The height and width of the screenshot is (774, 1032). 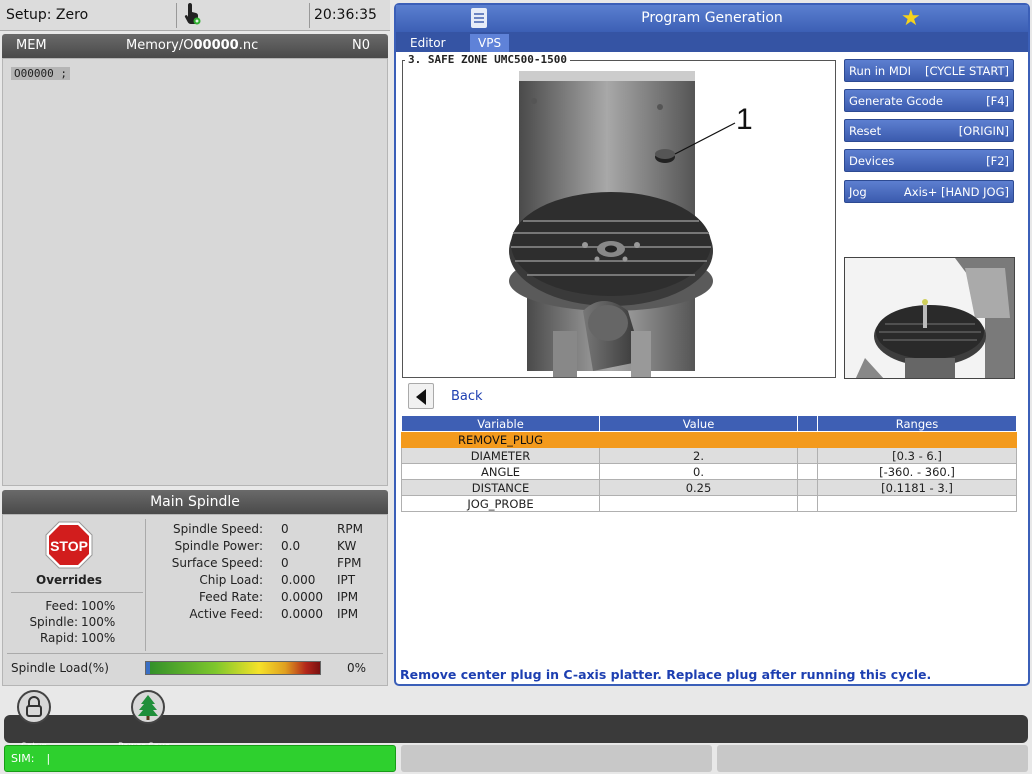 What do you see at coordinates (192, 45) in the screenshot?
I see `program-path: Memory/O00000.nc` at bounding box center [192, 45].